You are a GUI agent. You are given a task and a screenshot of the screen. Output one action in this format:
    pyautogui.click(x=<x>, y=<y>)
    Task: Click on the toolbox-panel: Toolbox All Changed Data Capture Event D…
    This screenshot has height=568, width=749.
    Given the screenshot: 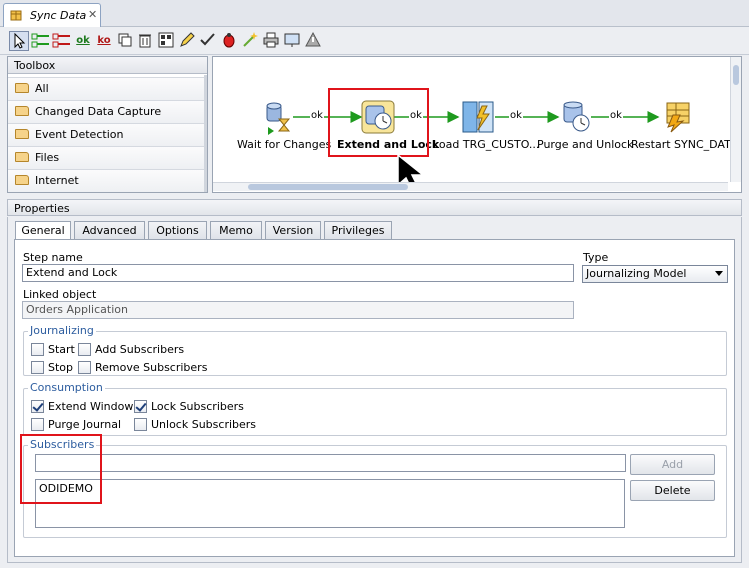 What is the action you would take?
    pyautogui.click(x=107, y=124)
    